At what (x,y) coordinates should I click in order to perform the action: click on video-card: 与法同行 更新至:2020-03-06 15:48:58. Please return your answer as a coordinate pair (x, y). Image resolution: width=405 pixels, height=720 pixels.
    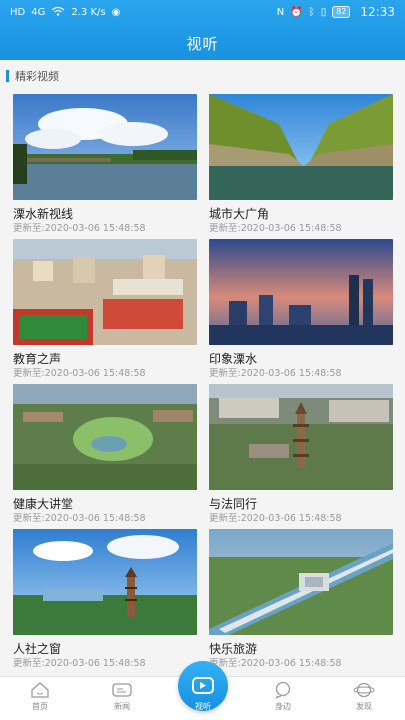
    Looking at the image, I should click on (301, 454).